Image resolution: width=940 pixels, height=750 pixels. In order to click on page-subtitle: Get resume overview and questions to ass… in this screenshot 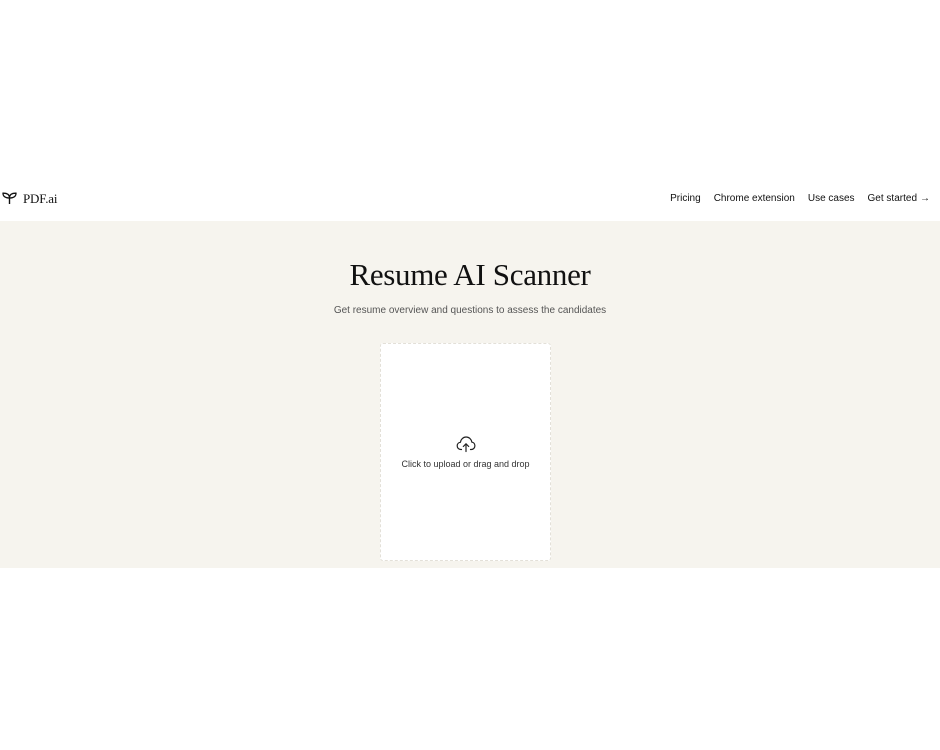, I will do `click(470, 310)`.